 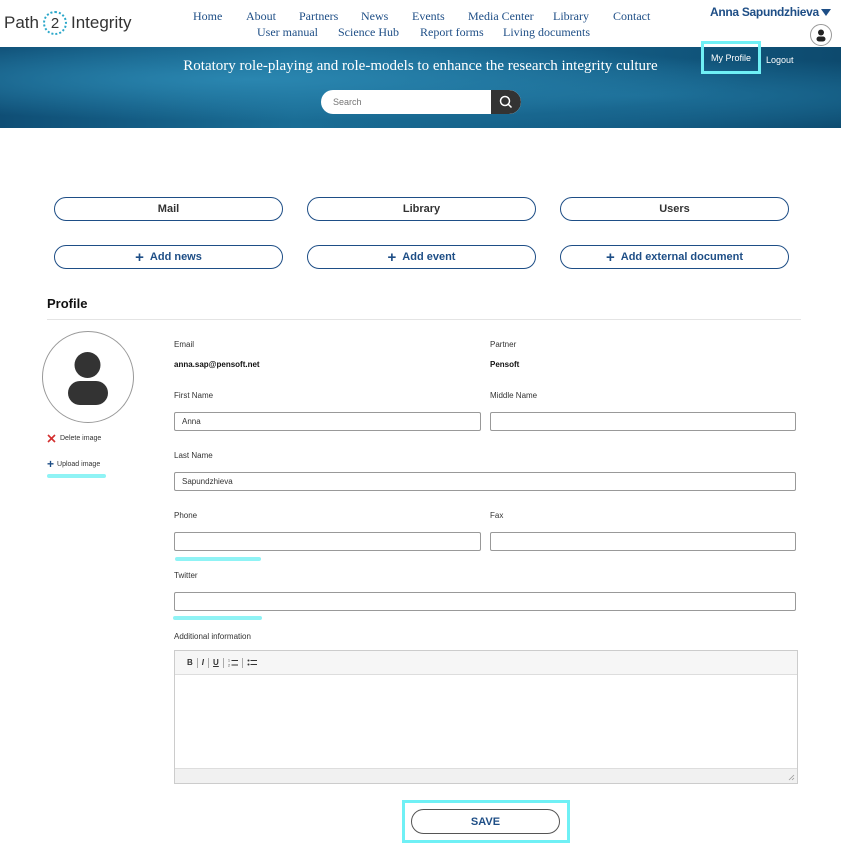 What do you see at coordinates (485, 601) in the screenshot?
I see `twitter-field` at bounding box center [485, 601].